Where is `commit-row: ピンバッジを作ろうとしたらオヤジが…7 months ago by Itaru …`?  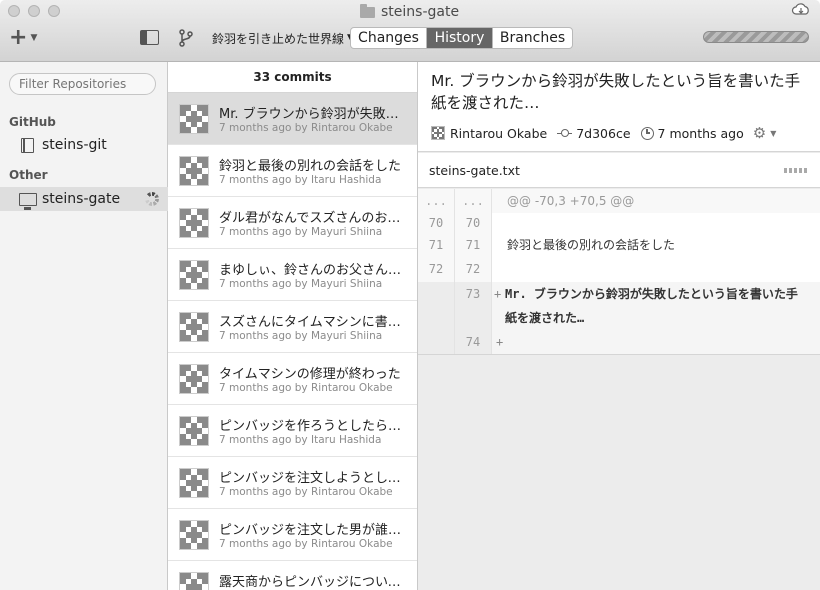 commit-row: ピンバッジを作ろうとしたらオヤジが…7 months ago by Itaru … is located at coordinates (292, 431).